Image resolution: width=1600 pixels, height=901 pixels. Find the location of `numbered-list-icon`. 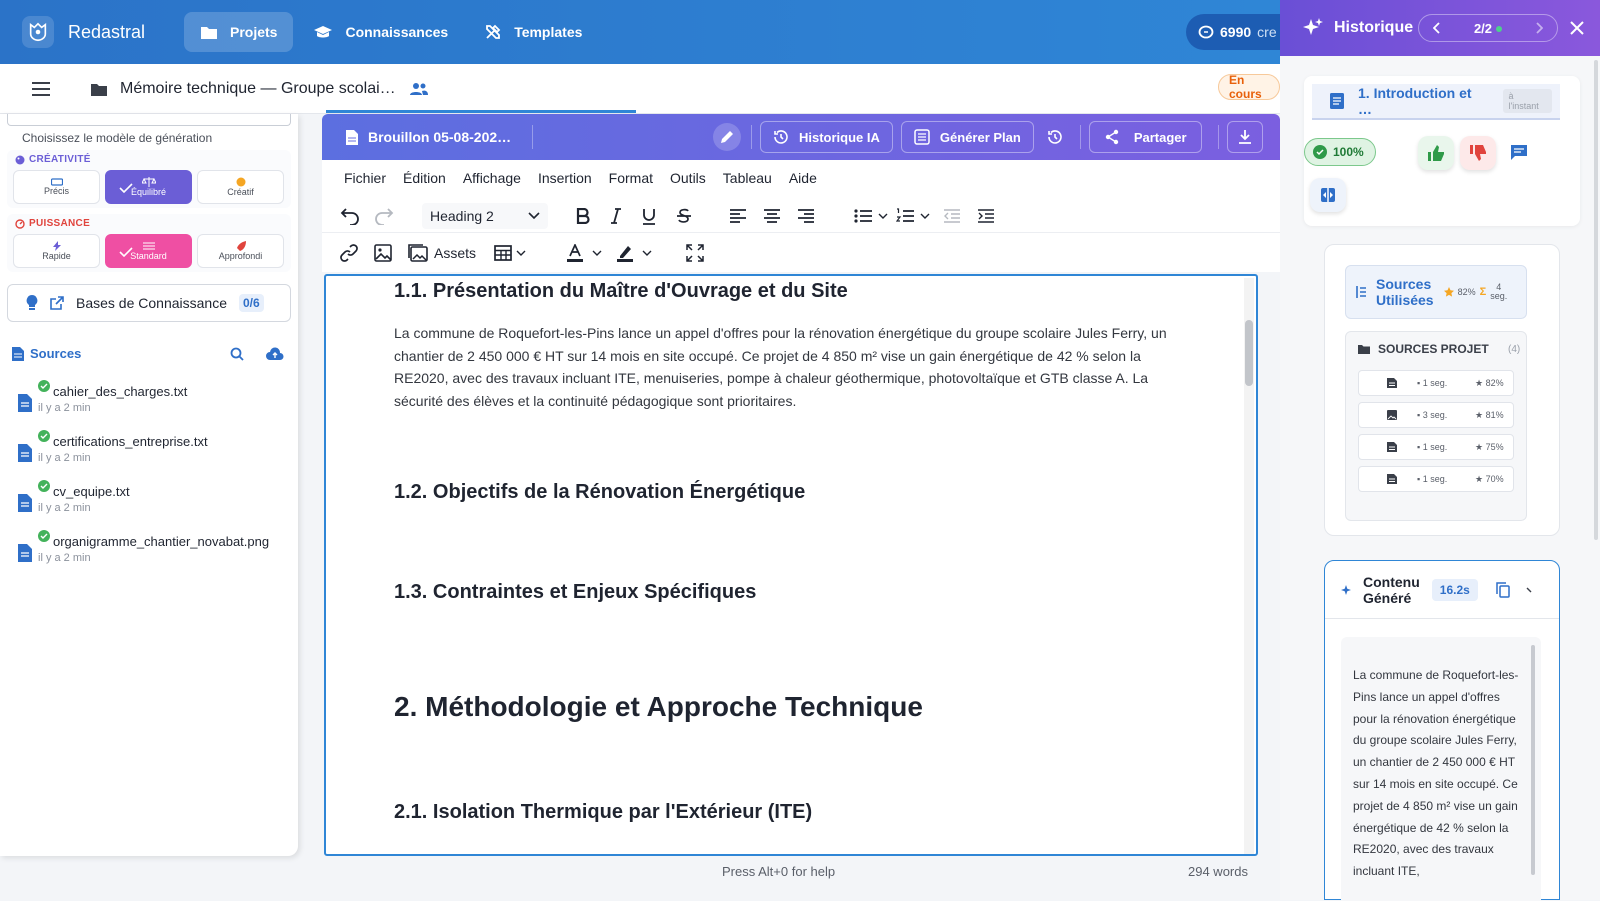

numbered-list-icon is located at coordinates (905, 216).